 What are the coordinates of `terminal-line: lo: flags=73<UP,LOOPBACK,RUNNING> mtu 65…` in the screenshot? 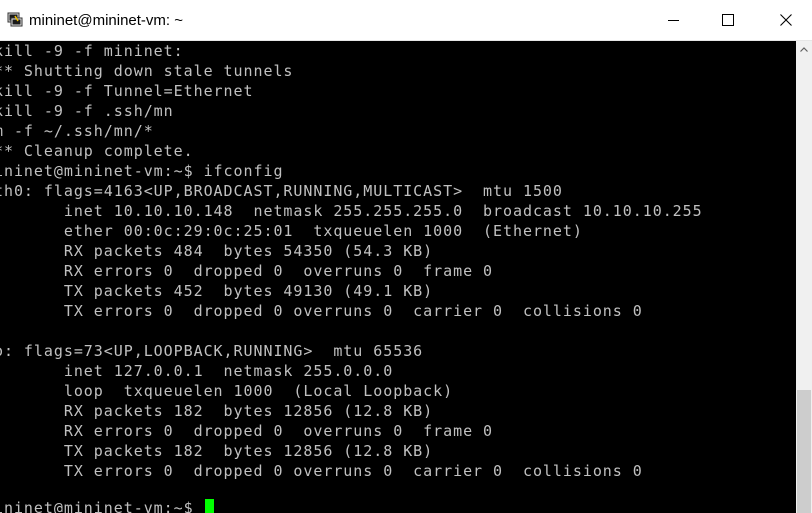 It's located at (212, 351).